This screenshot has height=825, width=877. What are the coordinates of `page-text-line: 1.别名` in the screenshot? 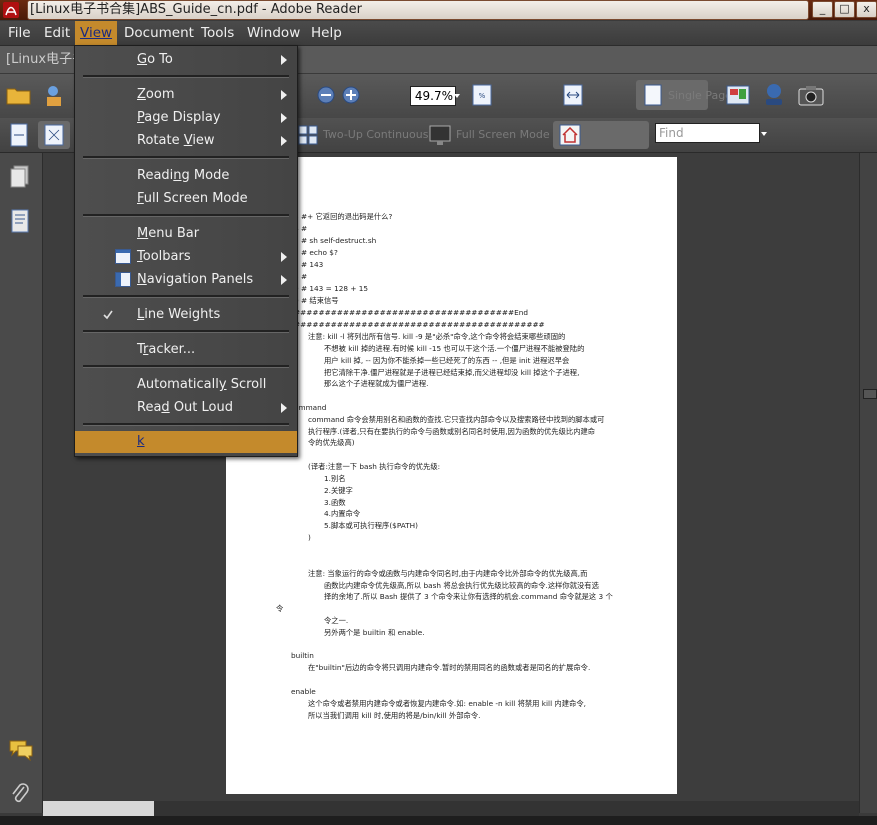 It's located at (335, 478).